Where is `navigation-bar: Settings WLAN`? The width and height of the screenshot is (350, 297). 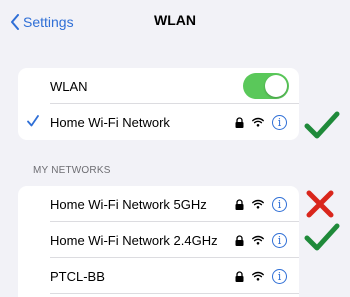
navigation-bar: Settings WLAN is located at coordinates (175, 22).